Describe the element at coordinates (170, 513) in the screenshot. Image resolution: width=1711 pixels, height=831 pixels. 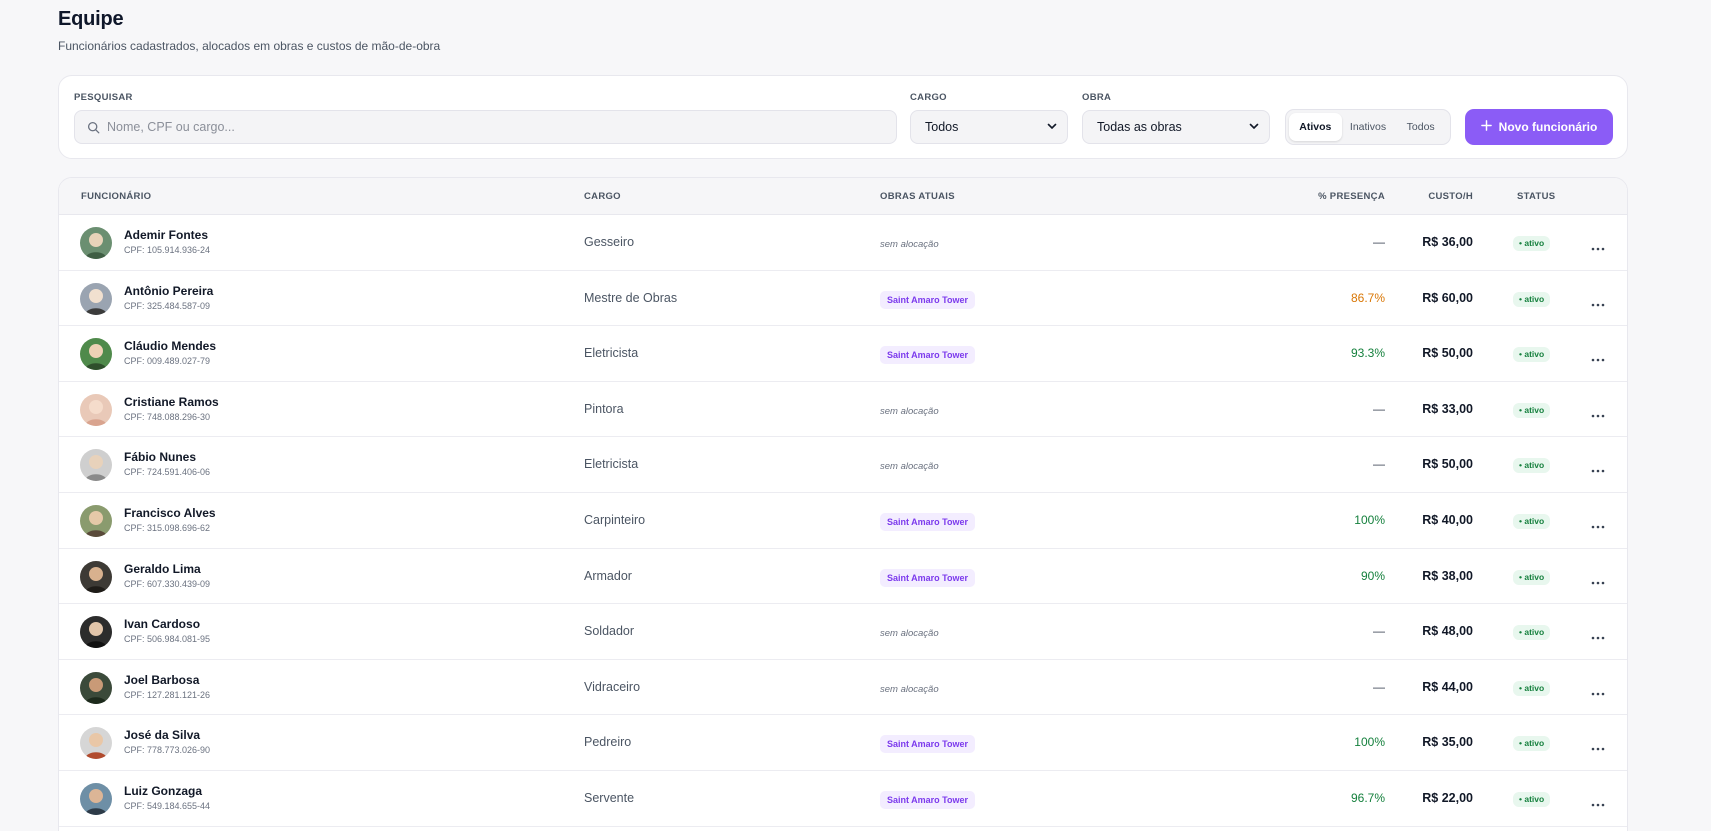
I see `employee-name: Francisco Alves` at that location.